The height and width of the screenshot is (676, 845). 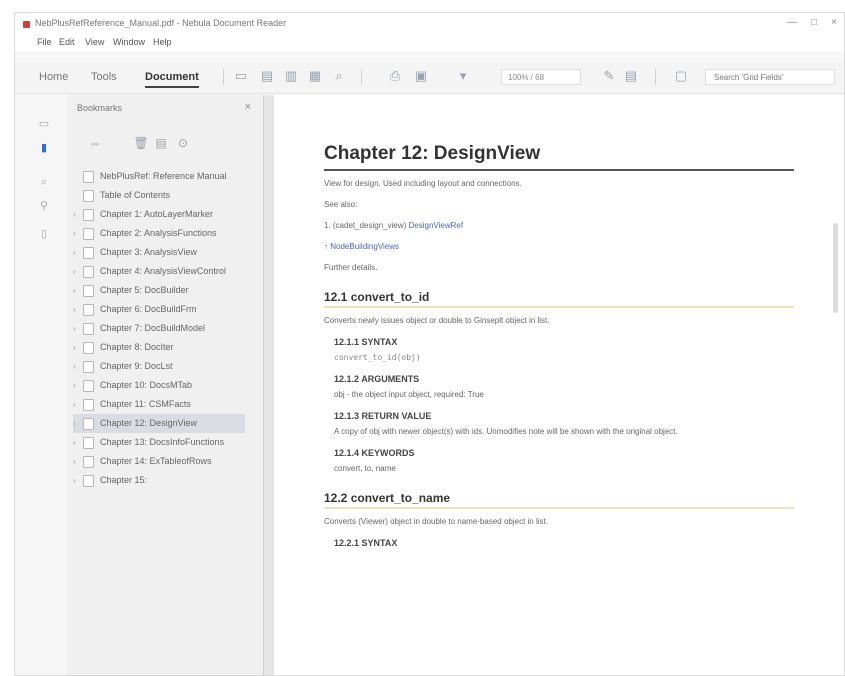 What do you see at coordinates (44, 148) in the screenshot?
I see `bookmarks-icon: ▮` at bounding box center [44, 148].